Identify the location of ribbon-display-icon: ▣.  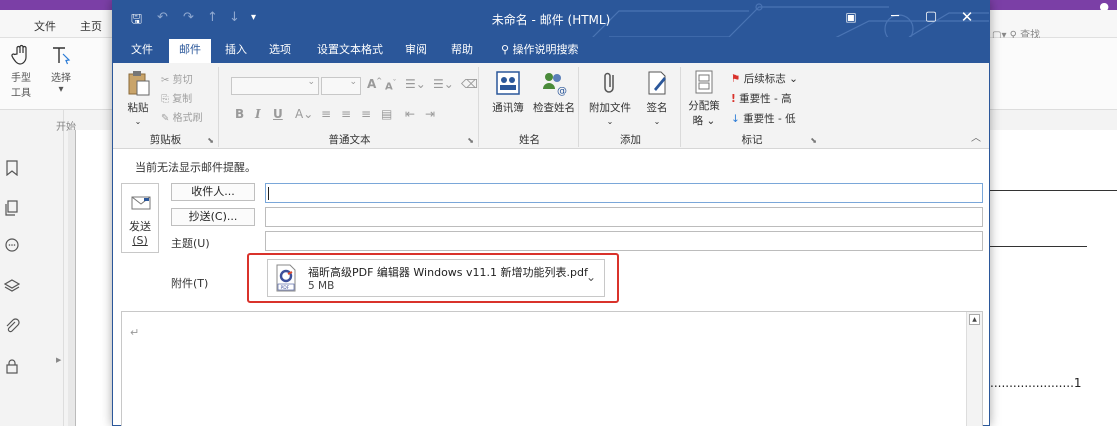
(851, 17).